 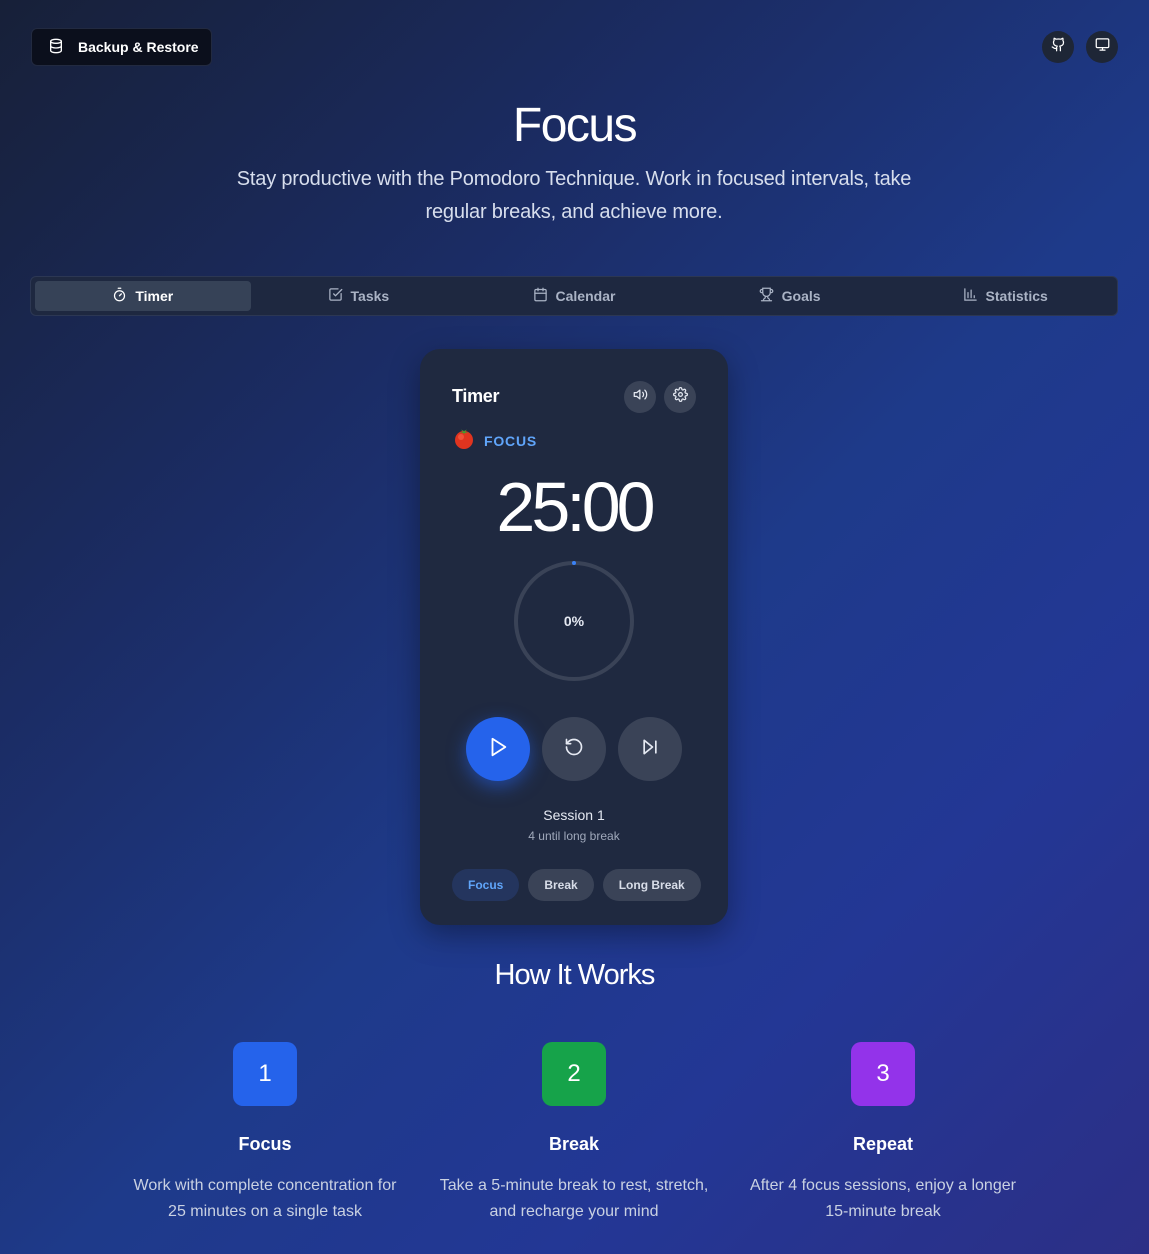 What do you see at coordinates (970, 296) in the screenshot?
I see `bar-chart-icon` at bounding box center [970, 296].